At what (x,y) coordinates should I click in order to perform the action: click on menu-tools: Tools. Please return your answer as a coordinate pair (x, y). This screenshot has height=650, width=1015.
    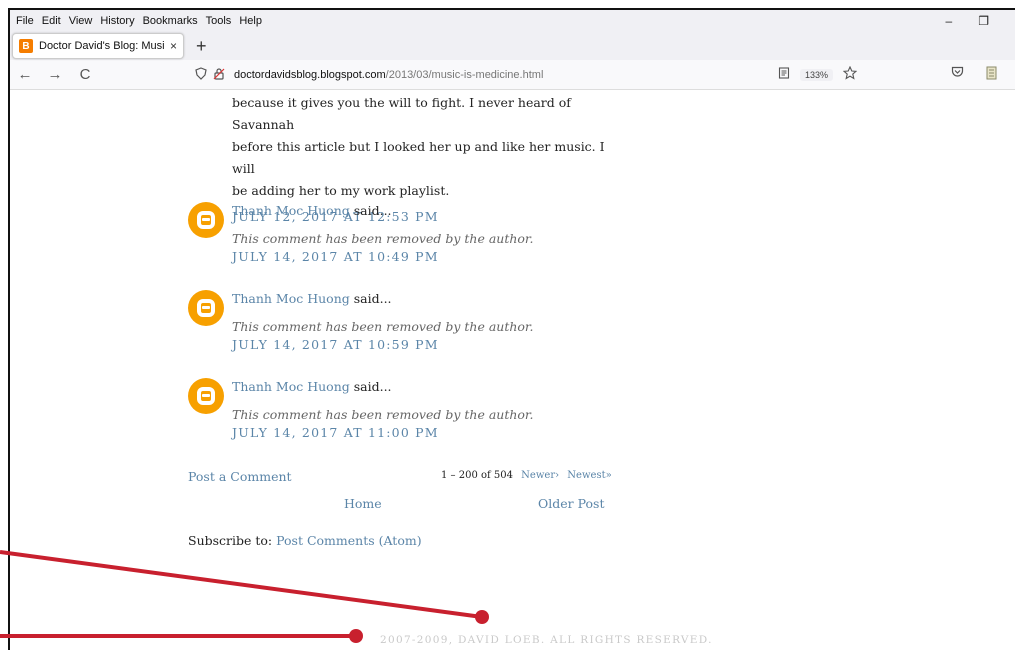
    Looking at the image, I should click on (219, 21).